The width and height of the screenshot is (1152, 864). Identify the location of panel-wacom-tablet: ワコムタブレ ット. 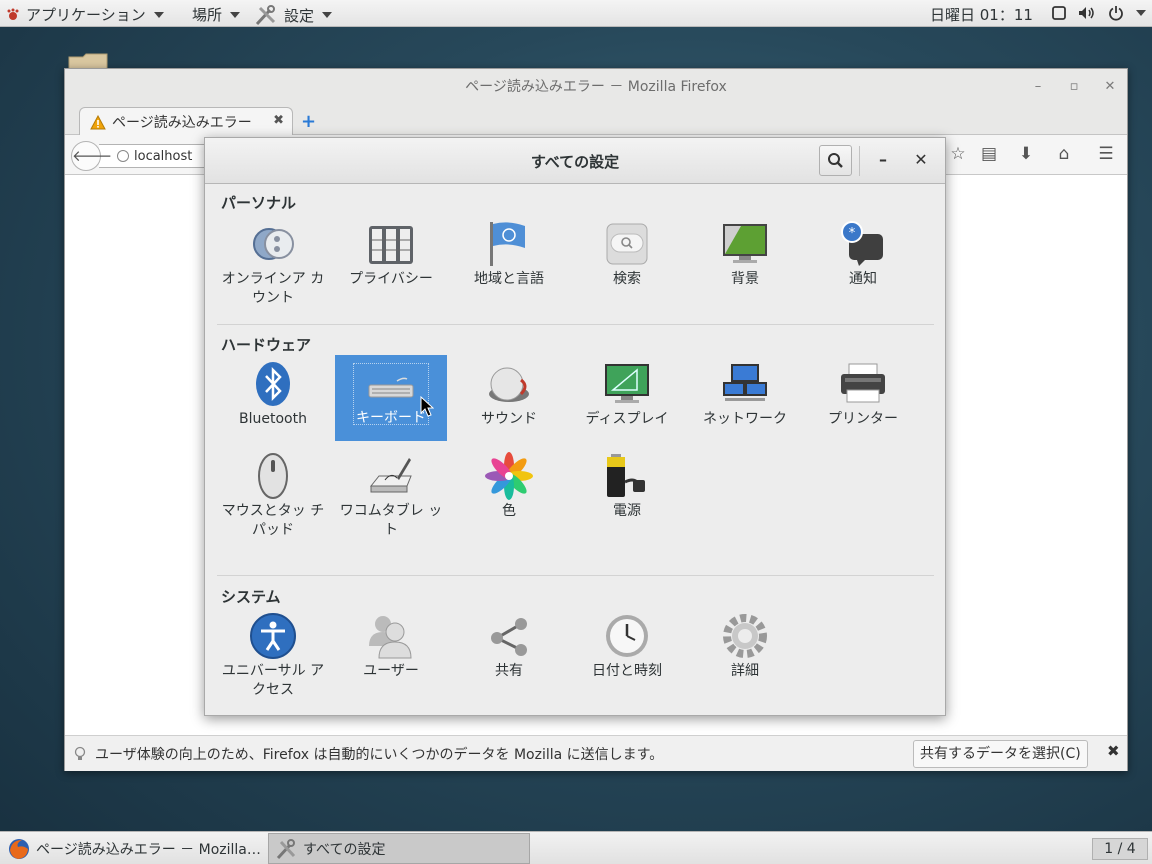
(391, 493).